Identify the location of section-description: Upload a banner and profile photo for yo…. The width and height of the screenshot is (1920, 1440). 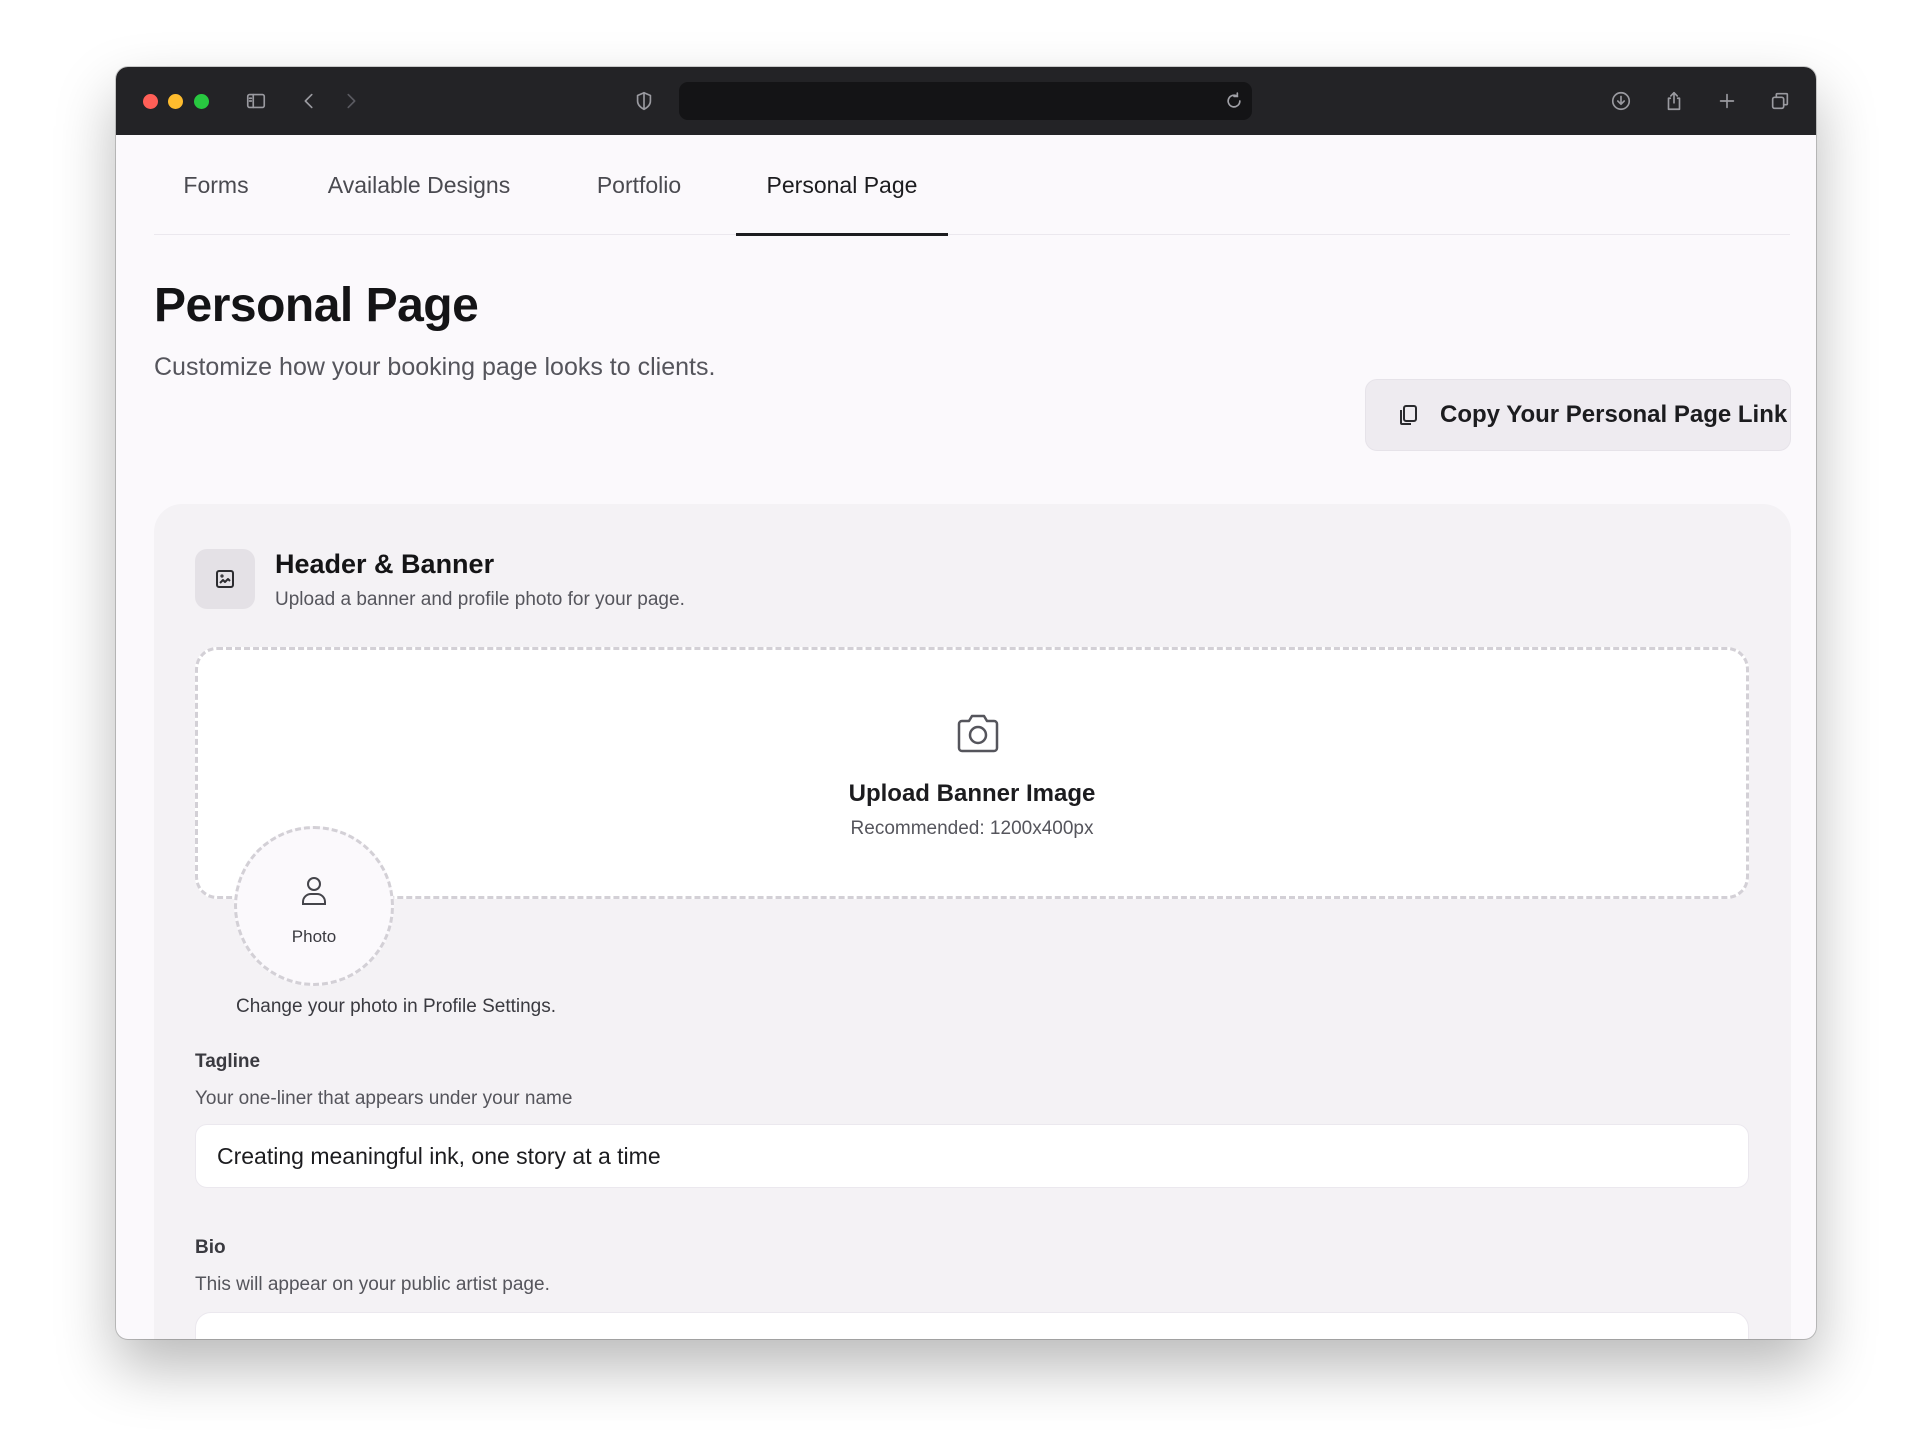
(480, 599).